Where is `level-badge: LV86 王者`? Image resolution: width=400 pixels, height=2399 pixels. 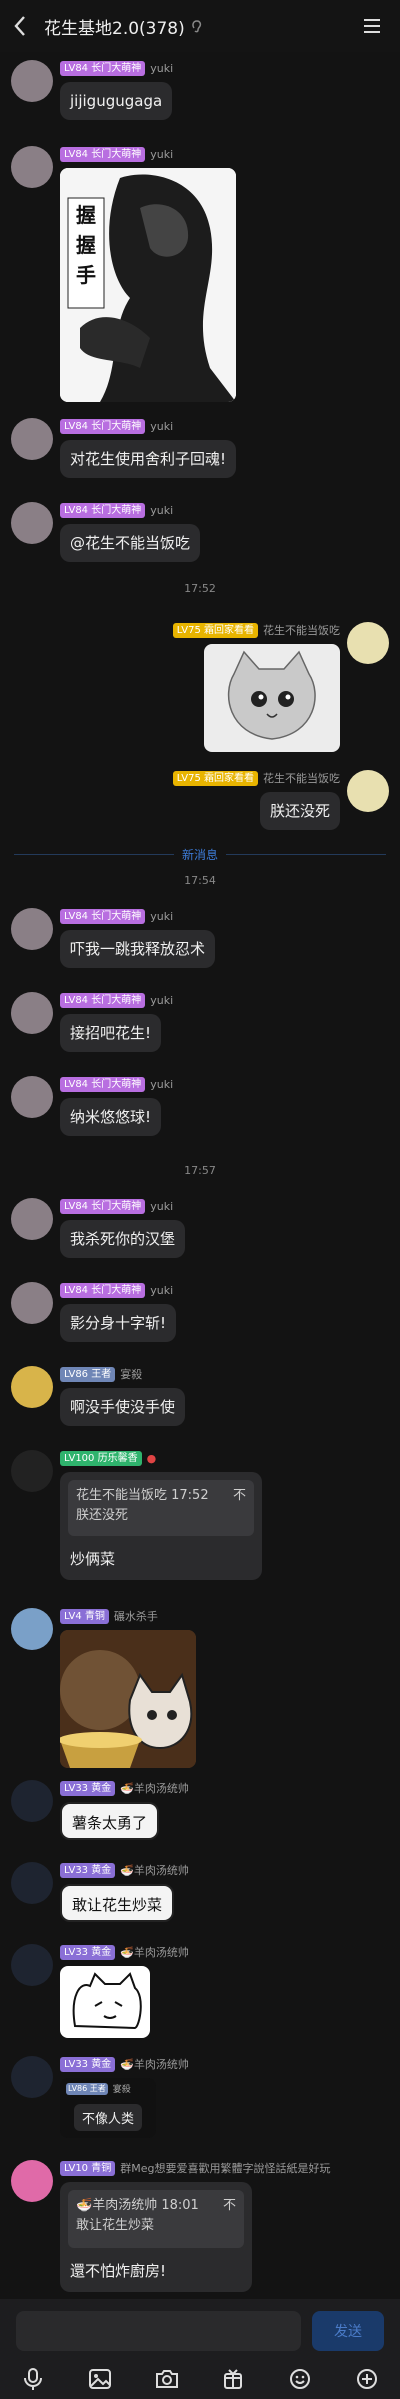
level-badge: LV86 王者 is located at coordinates (88, 1374).